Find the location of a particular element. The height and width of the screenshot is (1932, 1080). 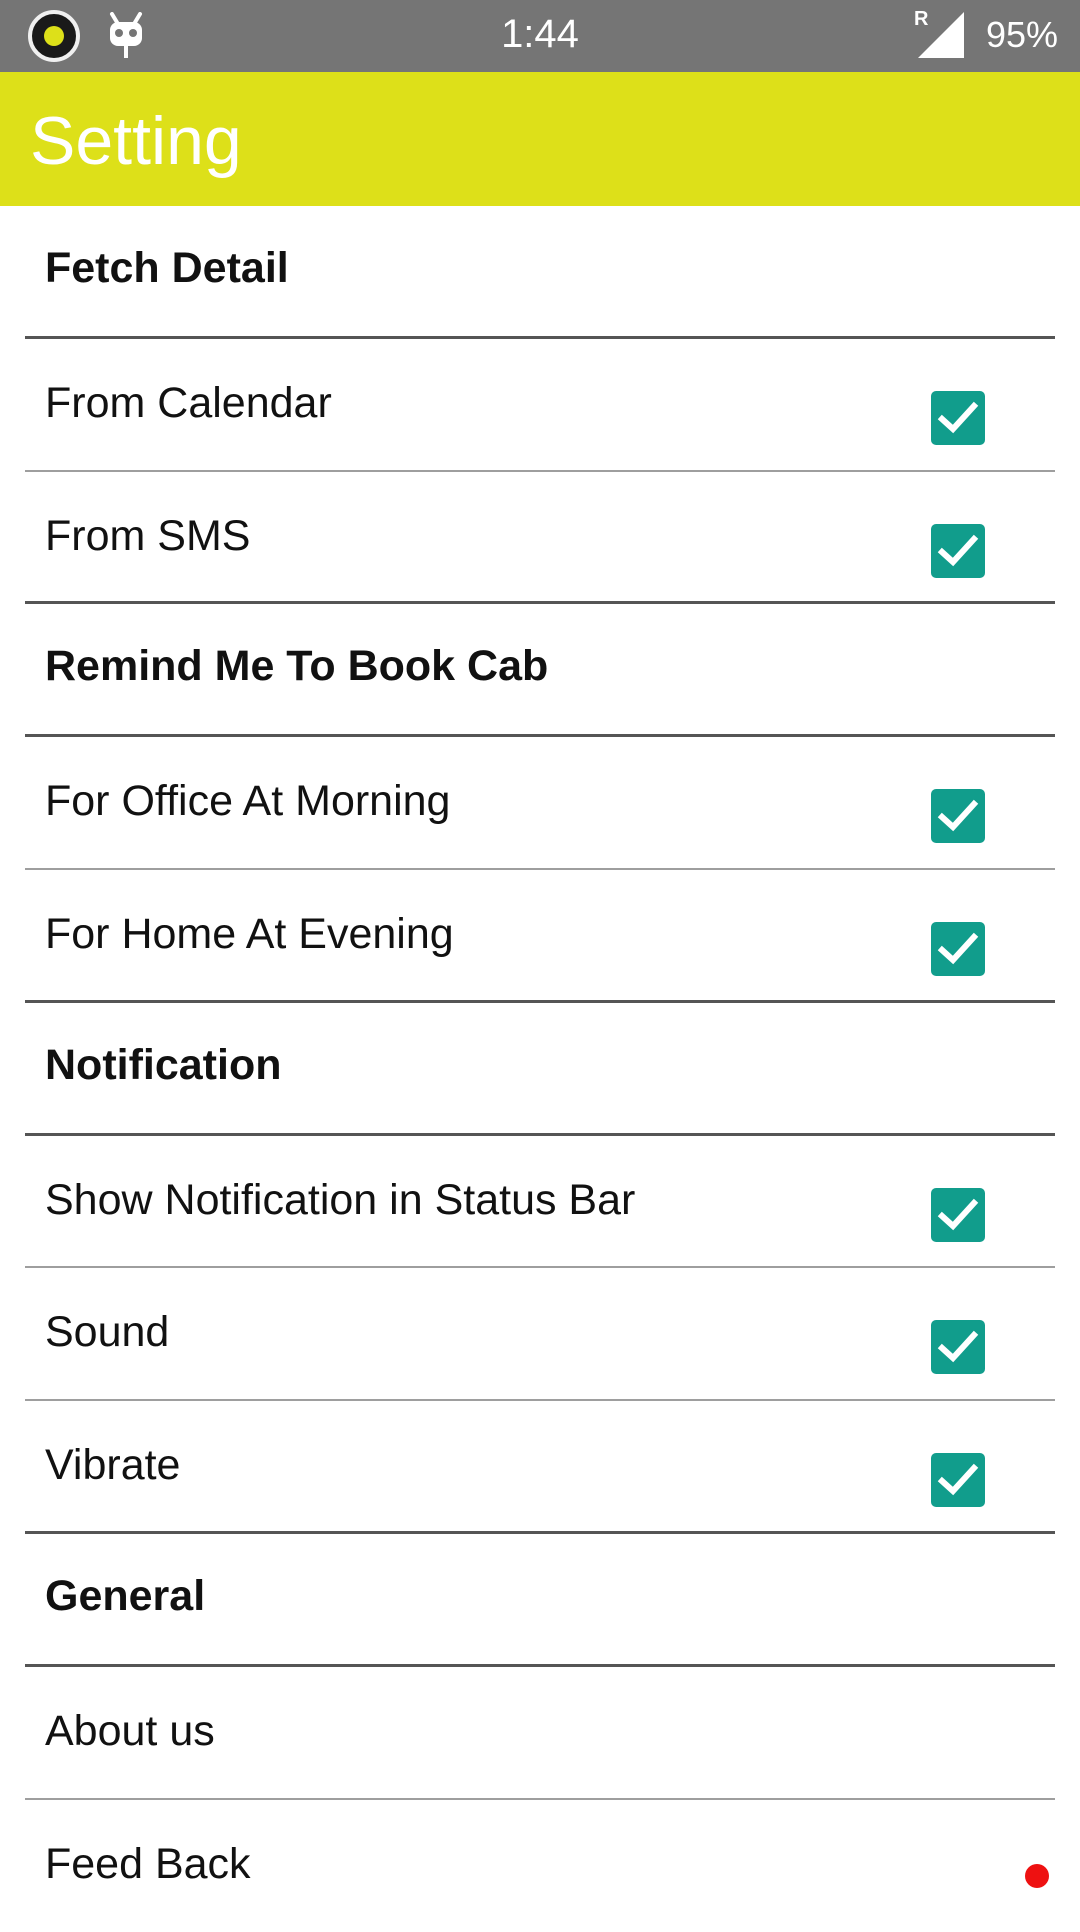

office-morning-checkbox is located at coordinates (958, 816).